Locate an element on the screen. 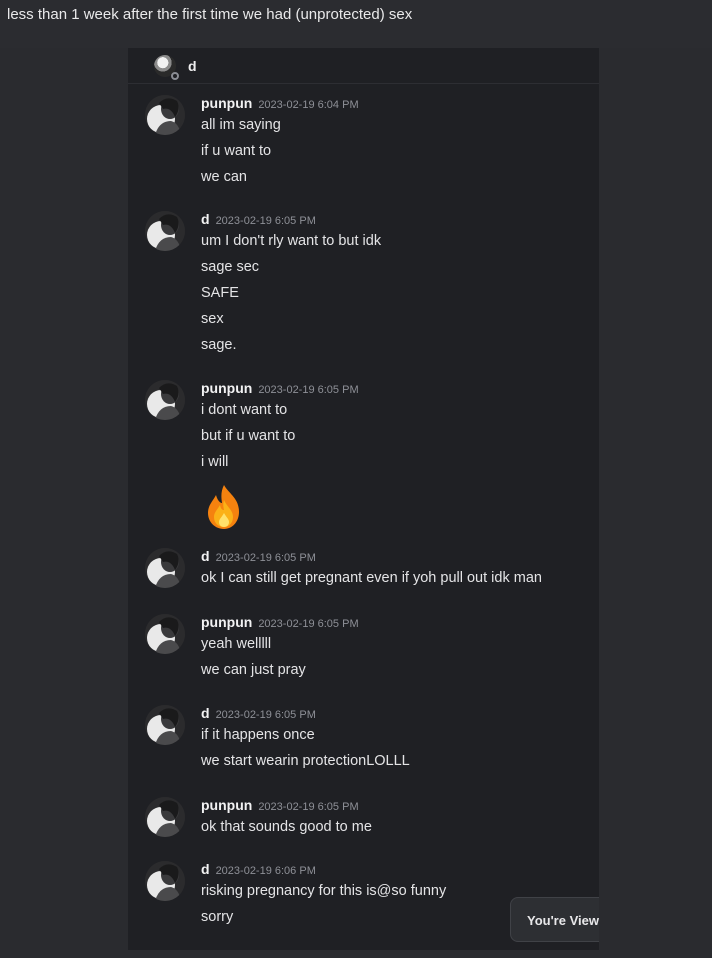  message-text: if it happens once is located at coordinates (258, 735).